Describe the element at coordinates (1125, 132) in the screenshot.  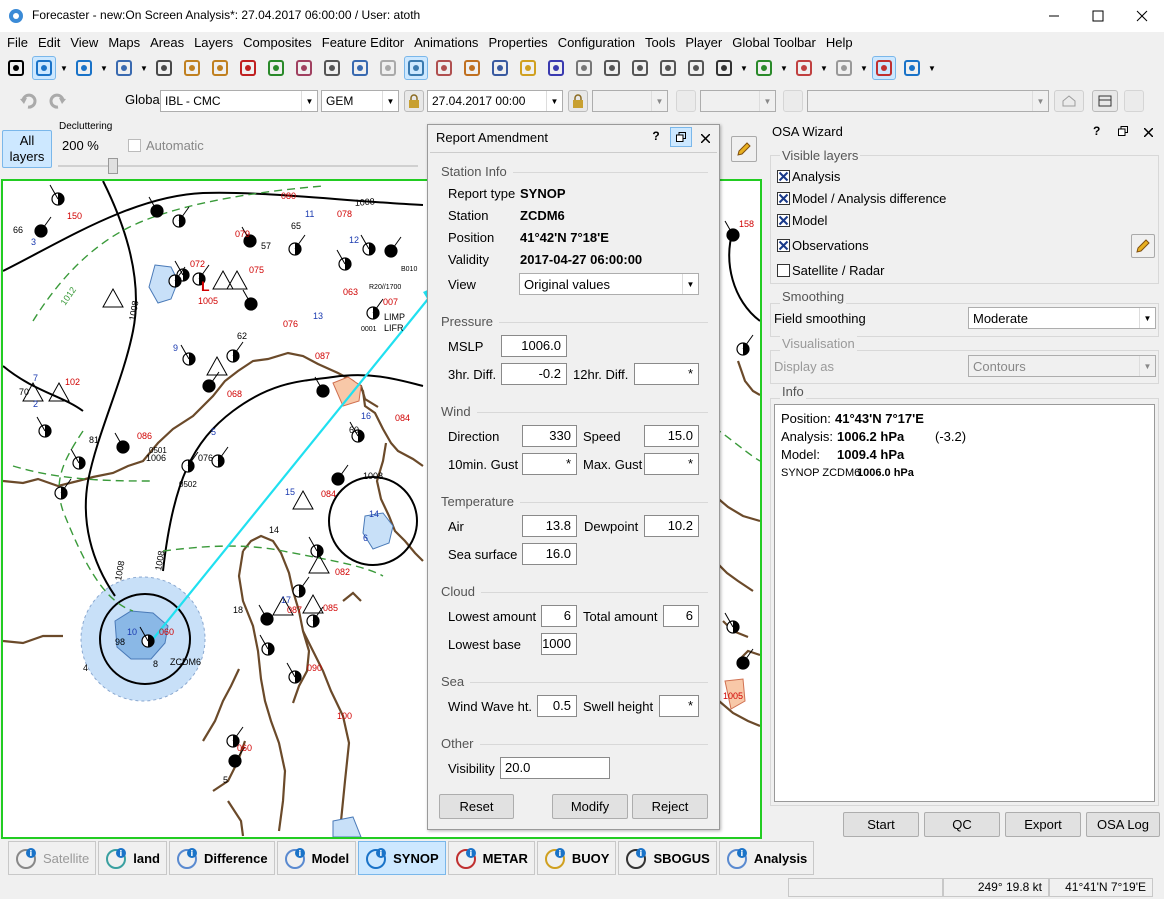
I see `osa-float-button` at that location.